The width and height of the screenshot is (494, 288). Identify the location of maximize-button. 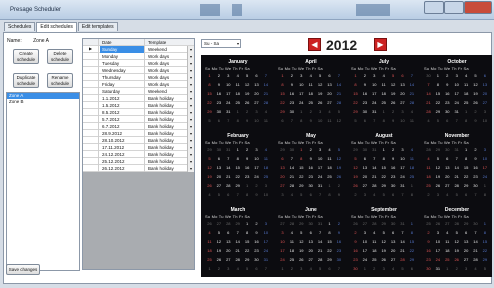
(454, 7).